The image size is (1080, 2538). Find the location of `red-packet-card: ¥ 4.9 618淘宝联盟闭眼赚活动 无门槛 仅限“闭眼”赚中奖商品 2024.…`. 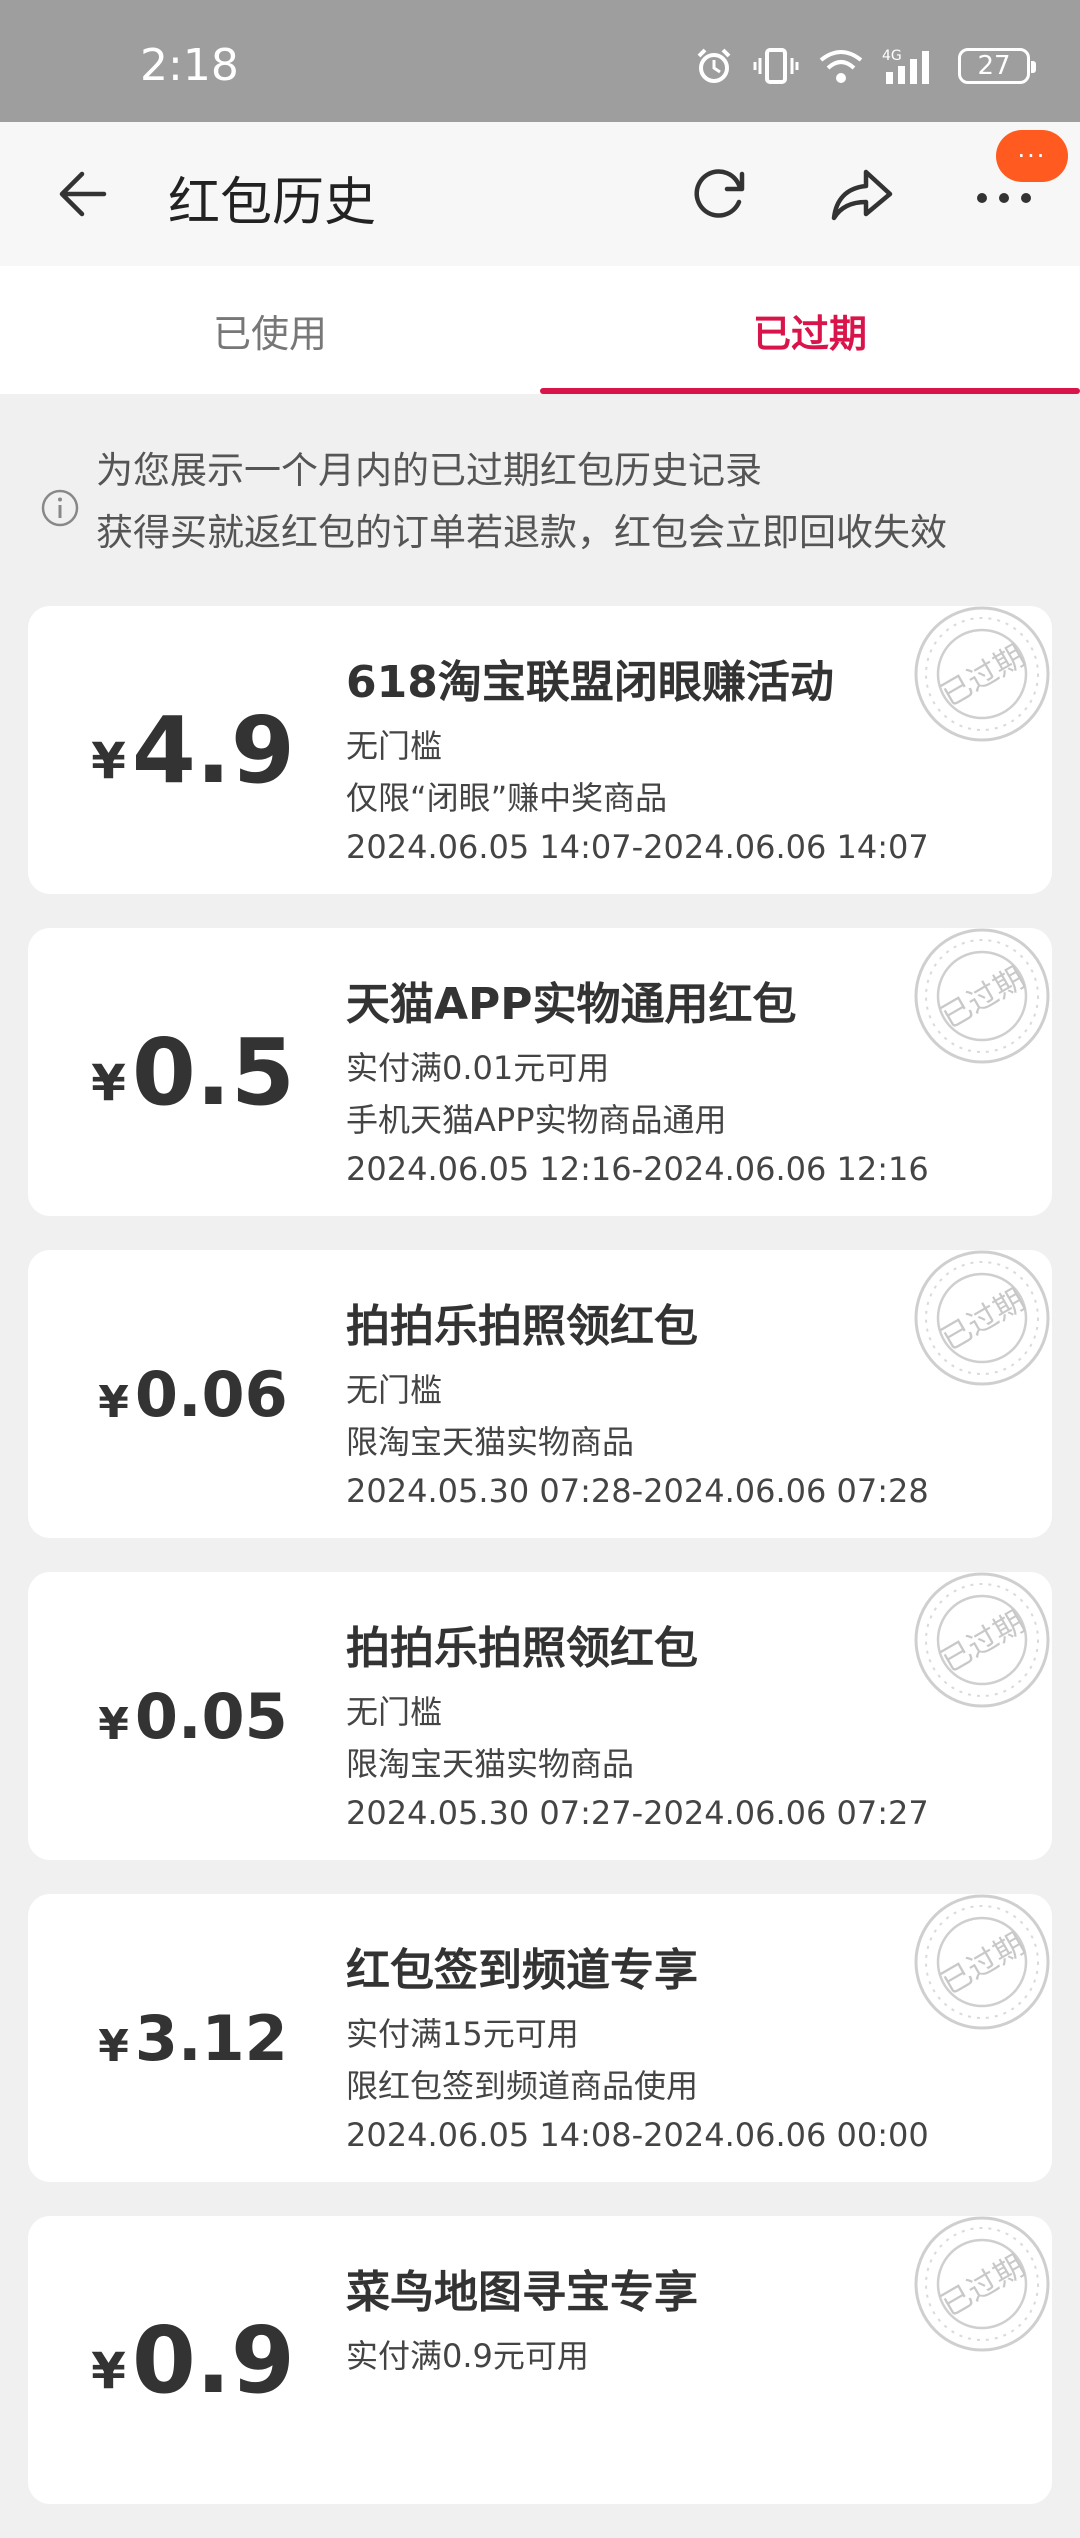

red-packet-card: ¥ 4.9 618淘宝联盟闭眼赚活动 无门槛 仅限“闭眼”赚中奖商品 2024.… is located at coordinates (540, 750).